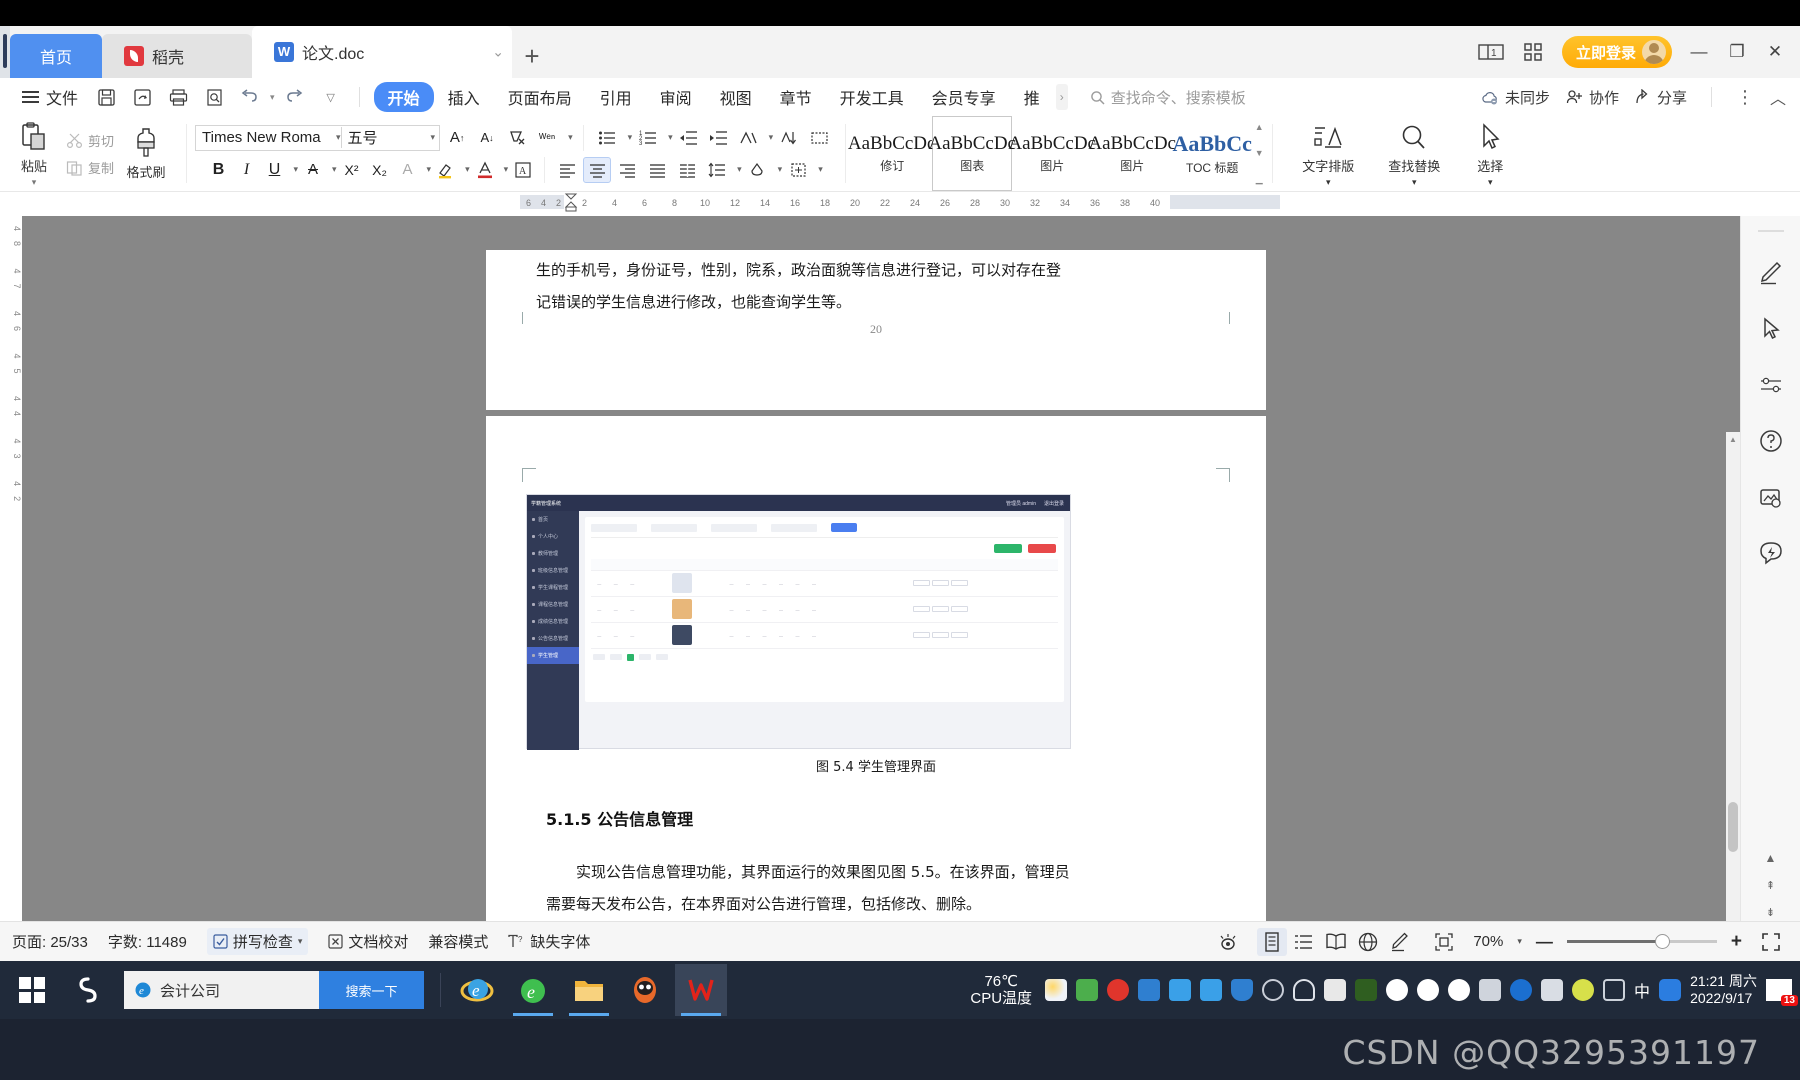 This screenshot has width=1800, height=1080. What do you see at coordinates (533, 990) in the screenshot?
I see `360-browser-icon: e` at bounding box center [533, 990].